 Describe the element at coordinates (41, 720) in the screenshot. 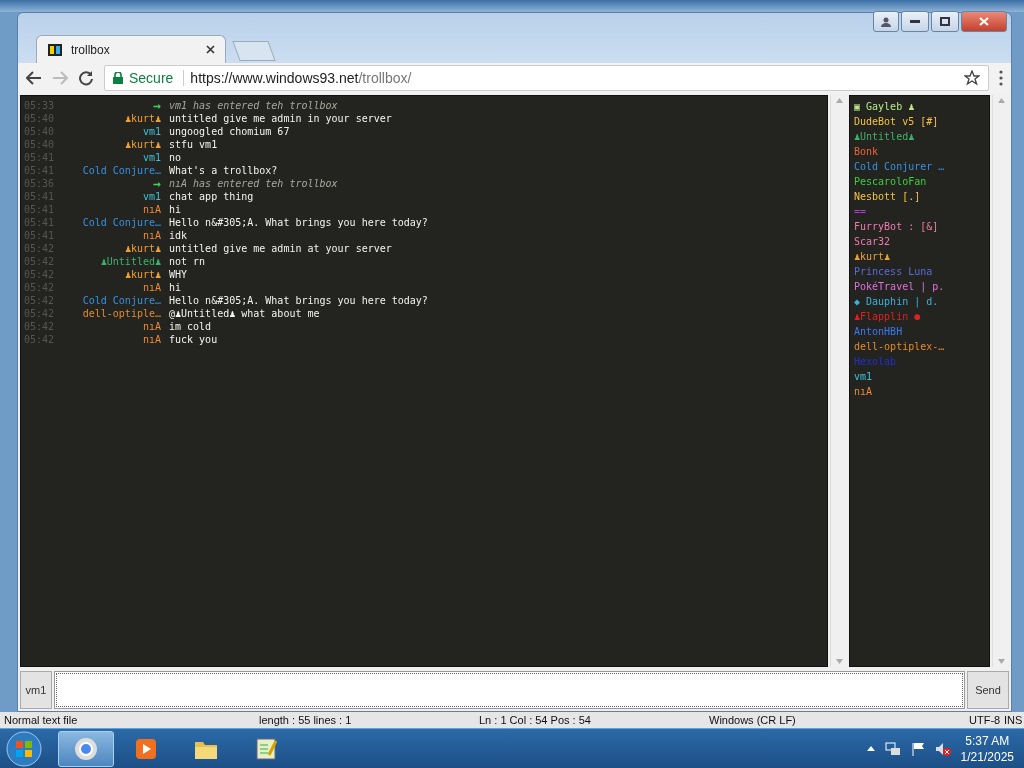

I see `status-text: Normal text file` at that location.